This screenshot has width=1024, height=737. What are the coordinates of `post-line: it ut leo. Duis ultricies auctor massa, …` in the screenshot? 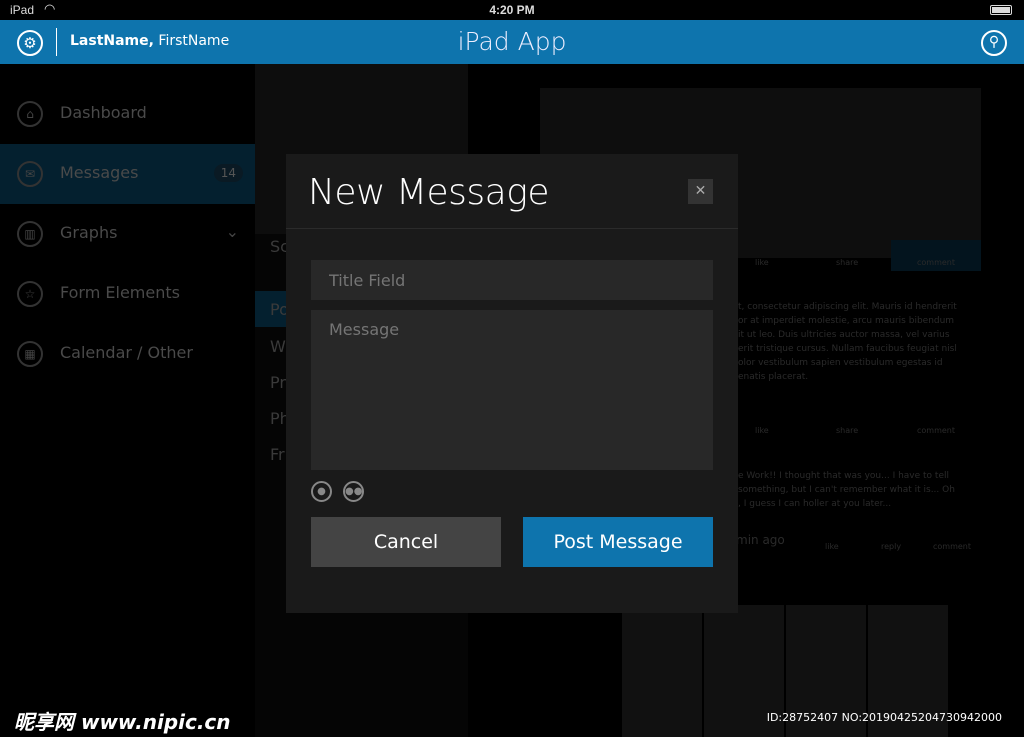 It's located at (844, 335).